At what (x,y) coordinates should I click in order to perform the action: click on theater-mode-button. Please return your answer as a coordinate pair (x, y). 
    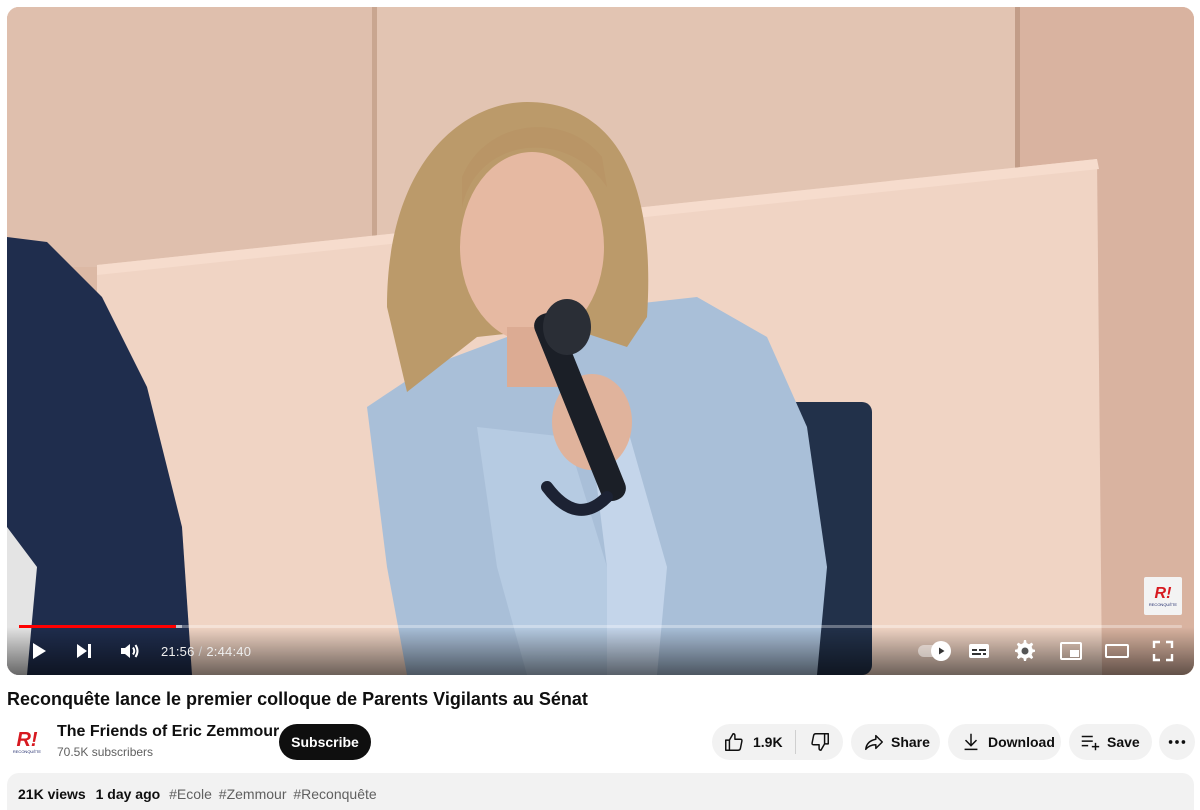
    Looking at the image, I should click on (1117, 651).